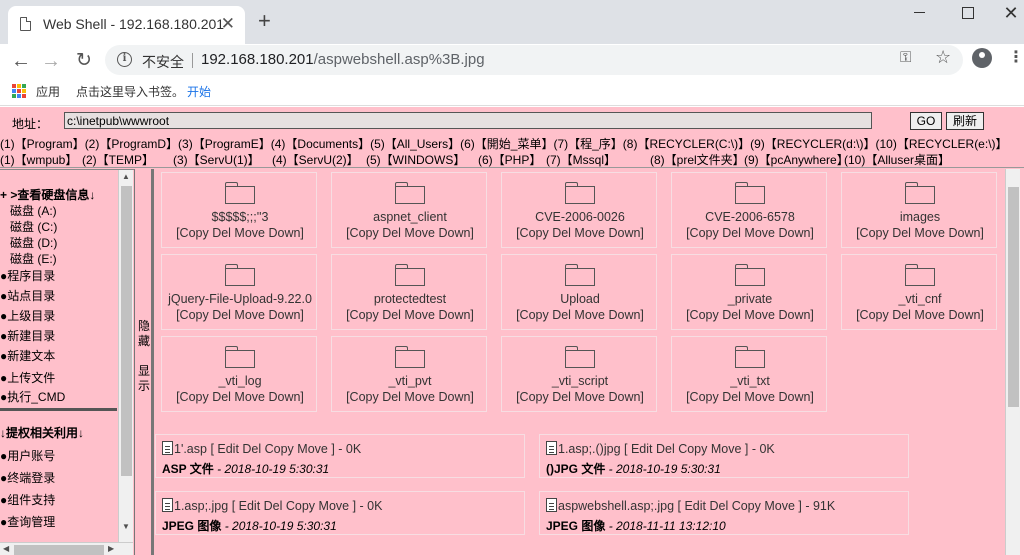 The image size is (1024, 555). I want to click on directory-item: $$$$$;;;''3 [Copy Del Move Down], so click(239, 210).